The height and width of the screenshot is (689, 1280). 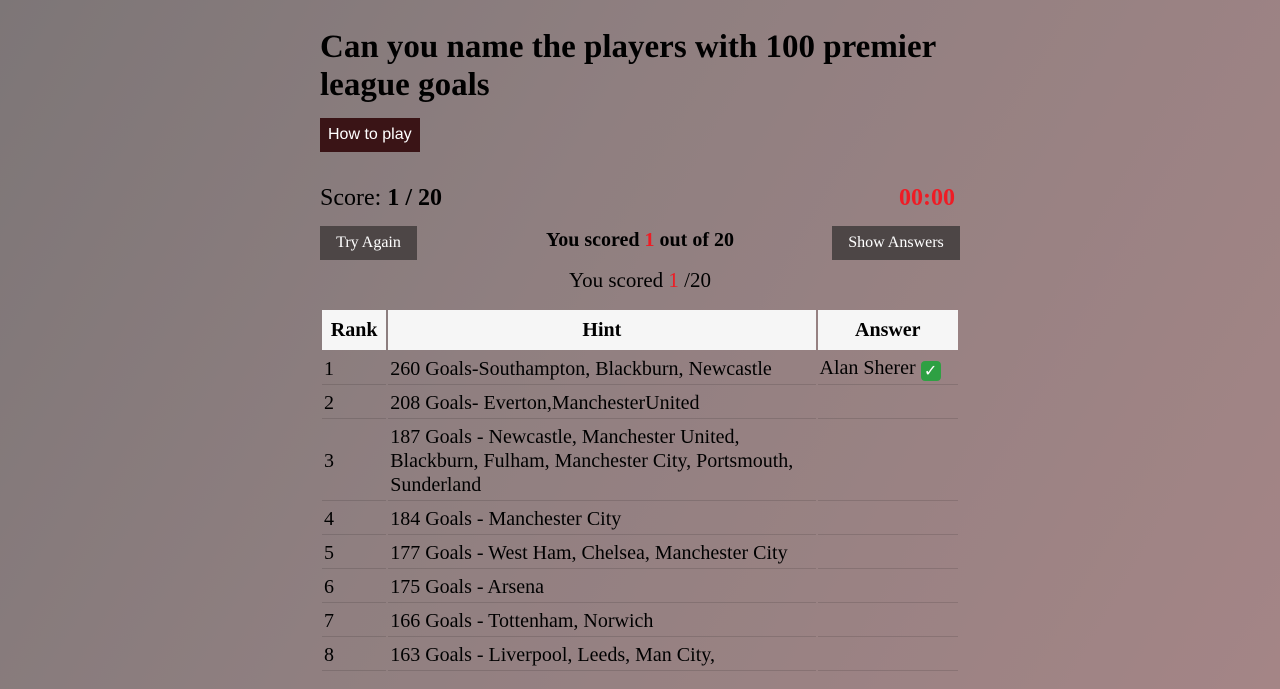 What do you see at coordinates (370, 135) in the screenshot?
I see `how-to-play-button: How to play` at bounding box center [370, 135].